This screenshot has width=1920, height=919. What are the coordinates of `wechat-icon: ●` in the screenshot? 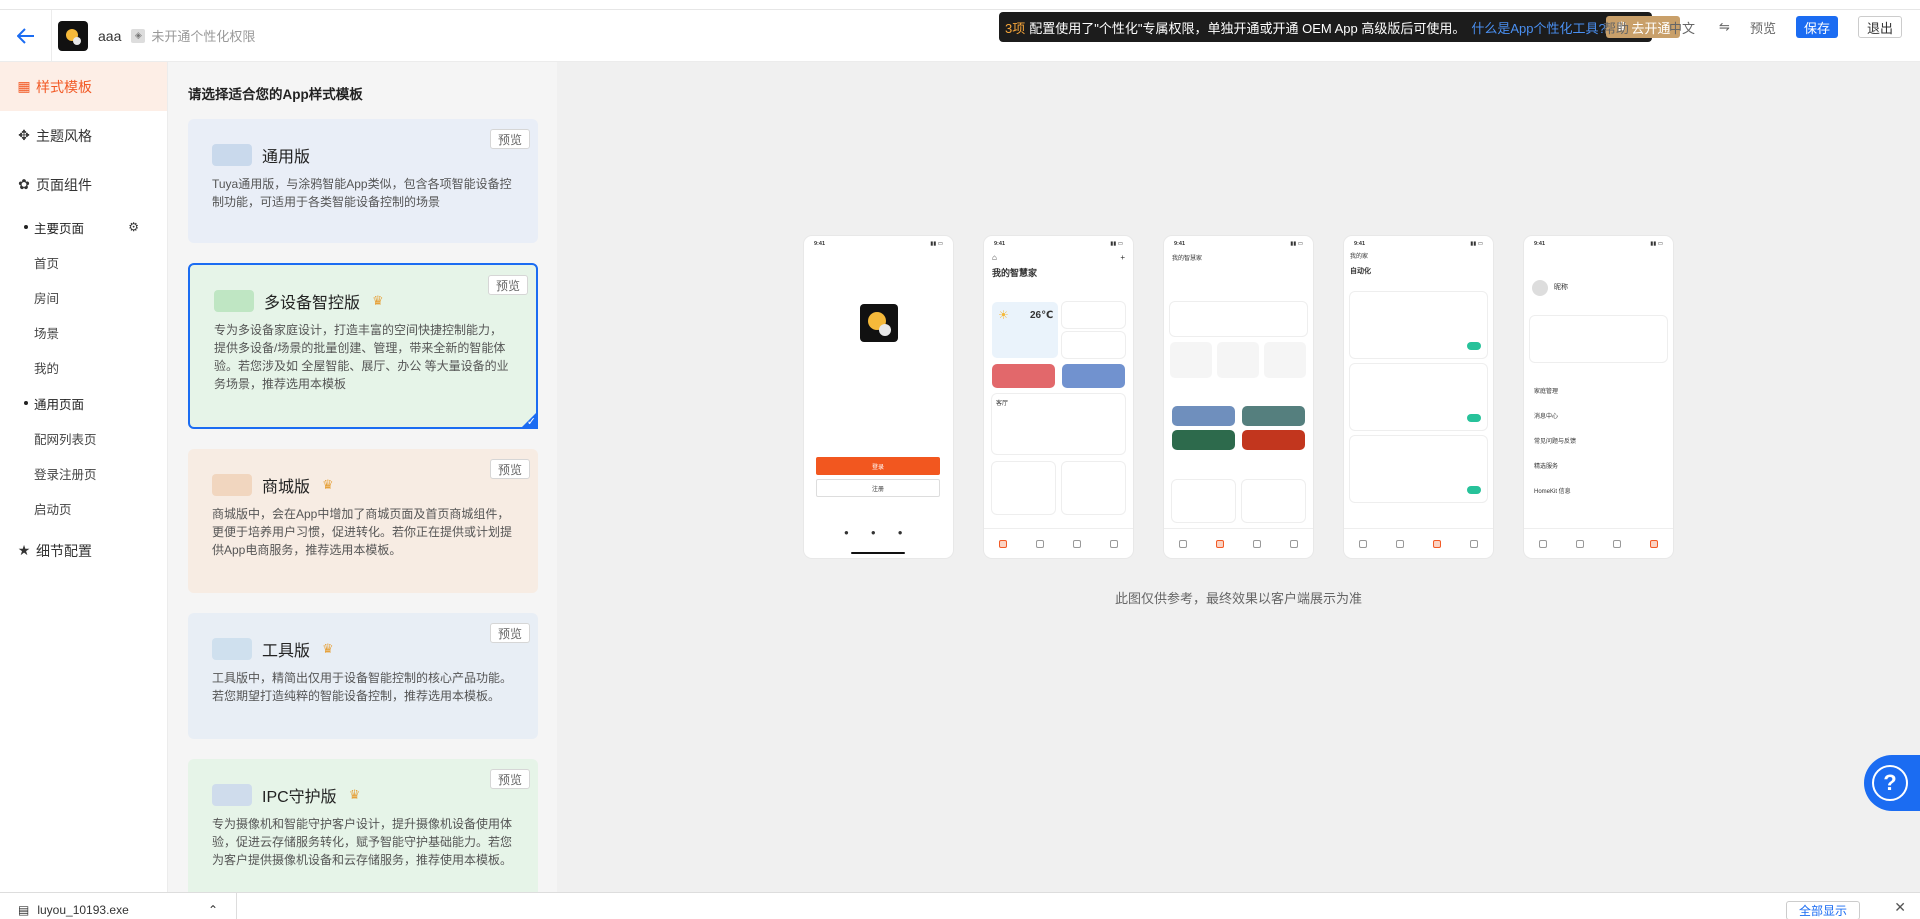 It's located at (873, 532).